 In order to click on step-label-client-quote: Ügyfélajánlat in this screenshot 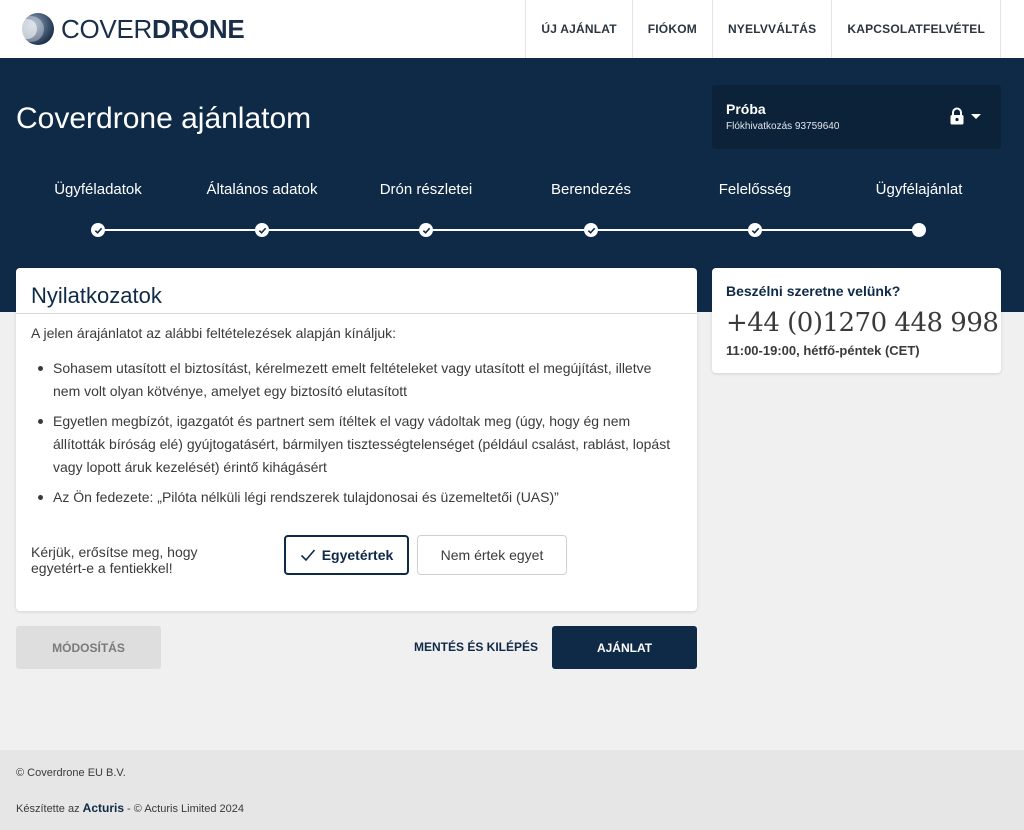, I will do `click(919, 189)`.